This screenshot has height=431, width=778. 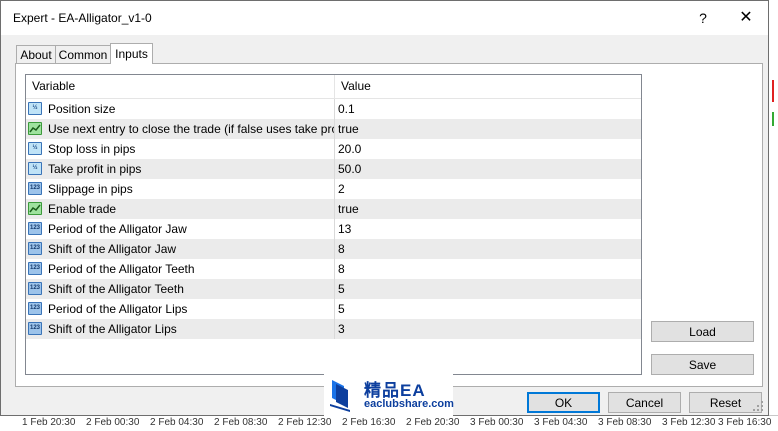 I want to click on variable-name: Enable trade, so click(x=82, y=209).